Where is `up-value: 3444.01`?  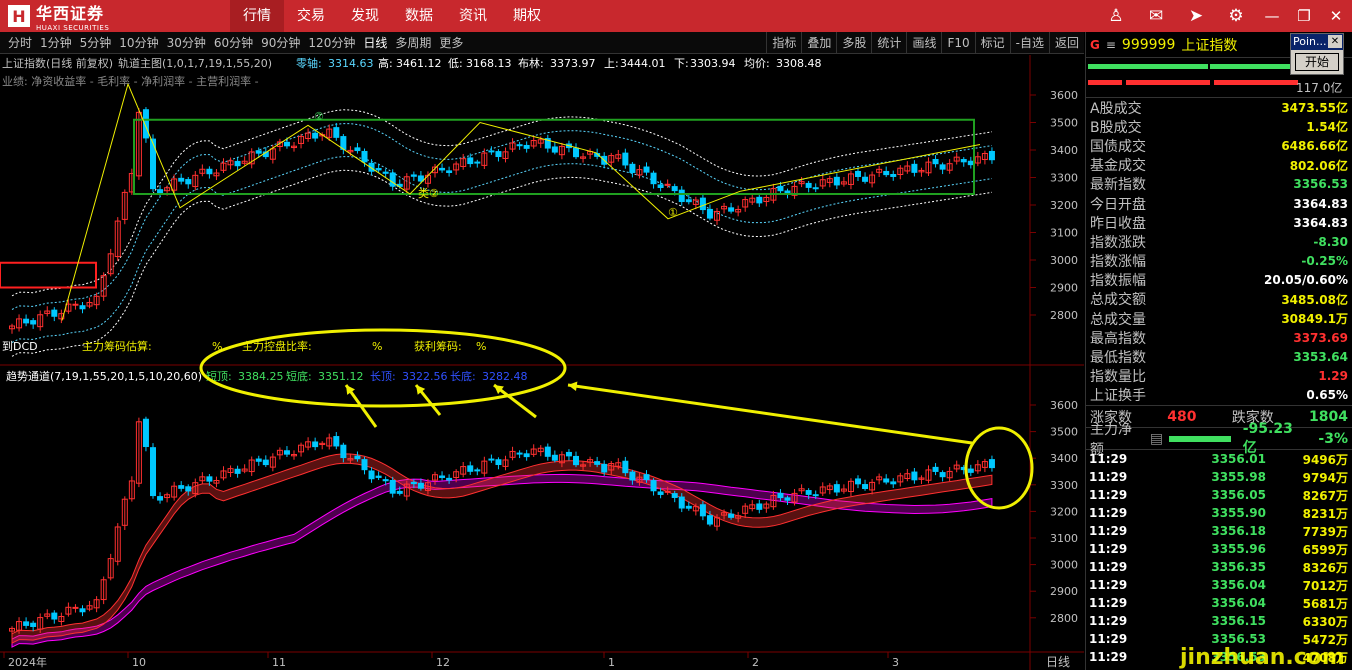
up-value: 3444.01 is located at coordinates (643, 63).